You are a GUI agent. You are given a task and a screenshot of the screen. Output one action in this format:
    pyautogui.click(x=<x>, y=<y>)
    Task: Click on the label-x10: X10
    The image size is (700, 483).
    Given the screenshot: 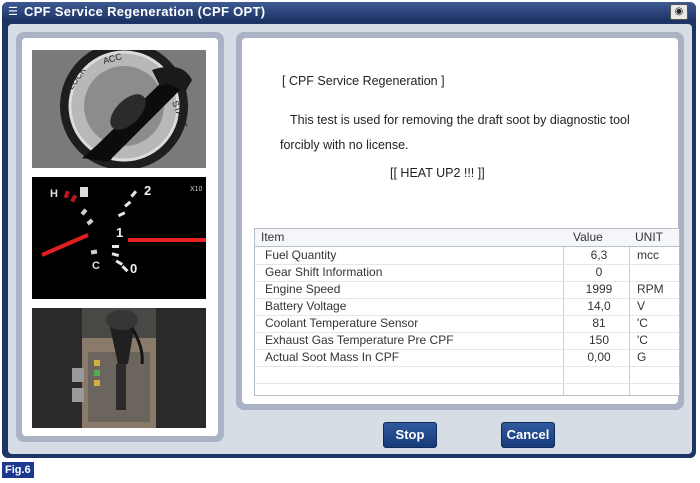 What is the action you would take?
    pyautogui.click(x=196, y=189)
    